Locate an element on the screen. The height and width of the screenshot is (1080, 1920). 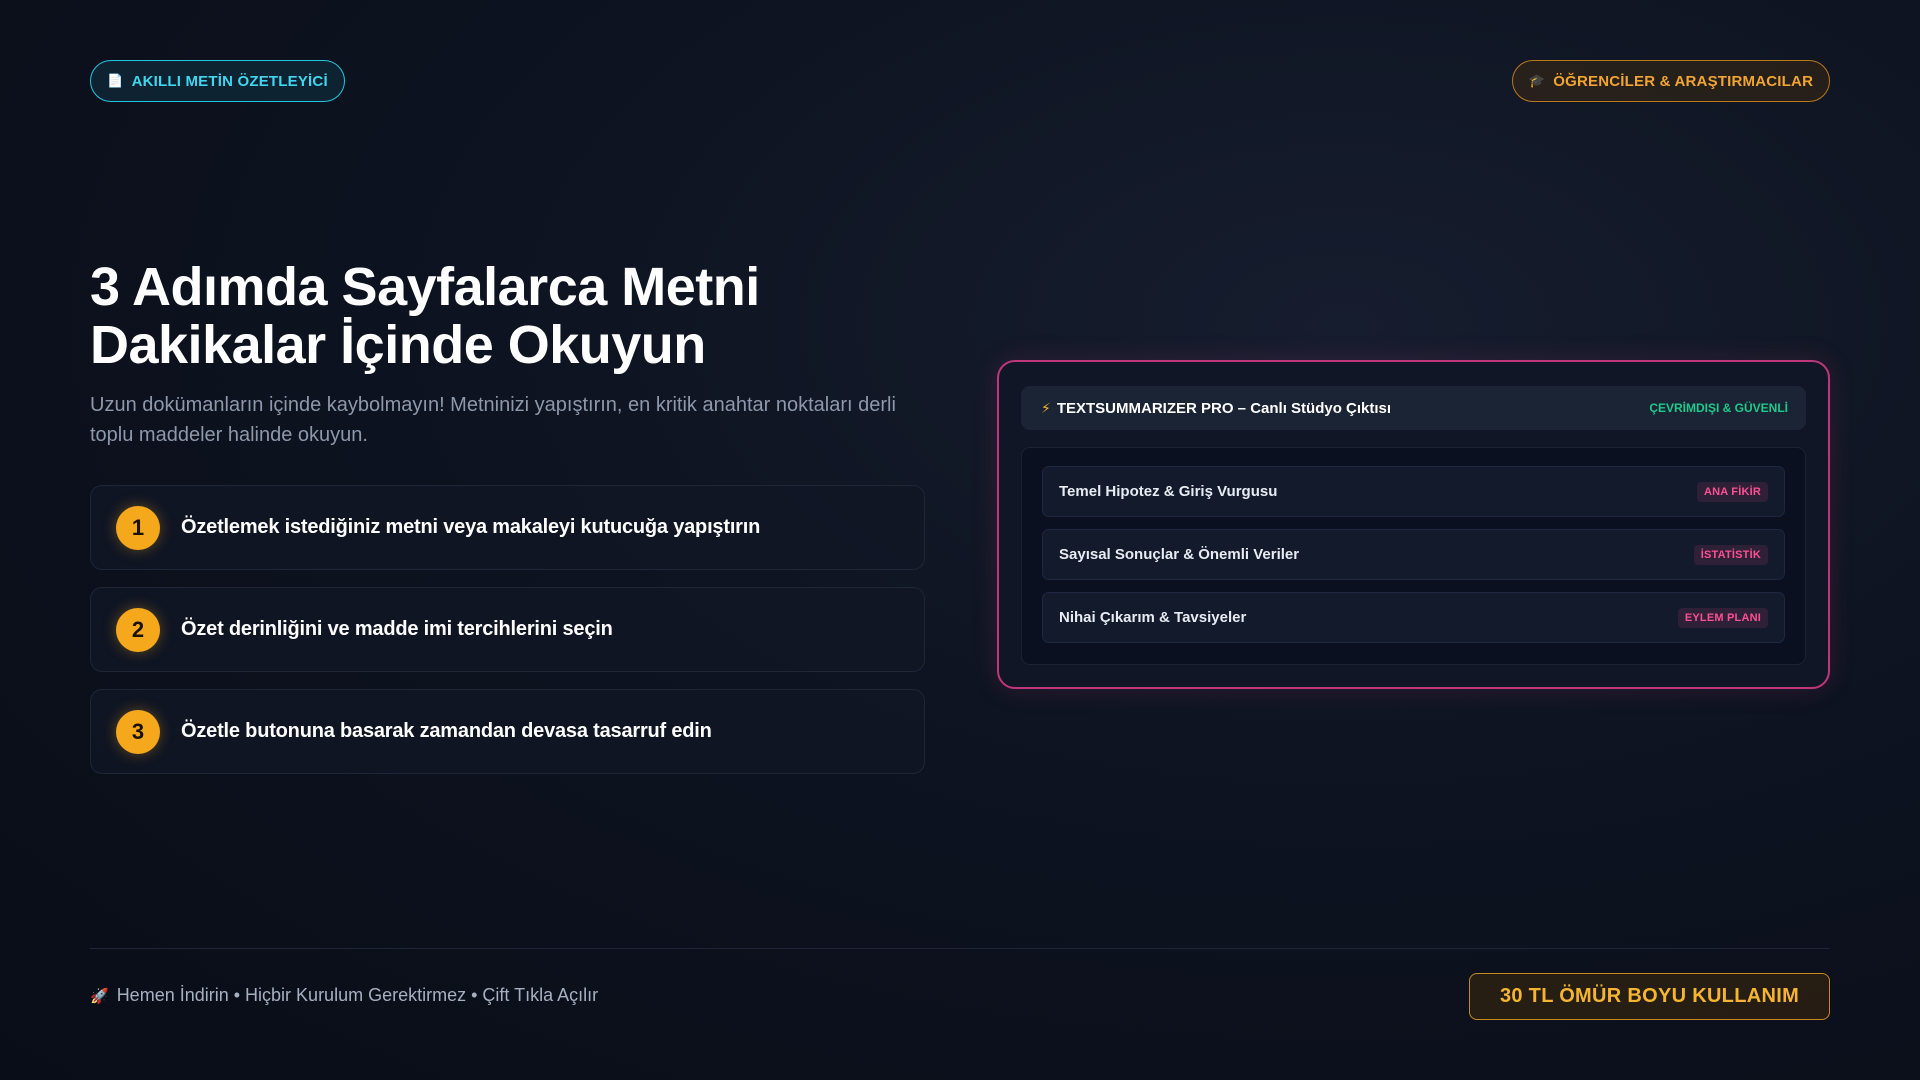
audience-badge-label: ÖĞRENCİLER & ARAŞTIRMACILAR is located at coordinates (1683, 81).